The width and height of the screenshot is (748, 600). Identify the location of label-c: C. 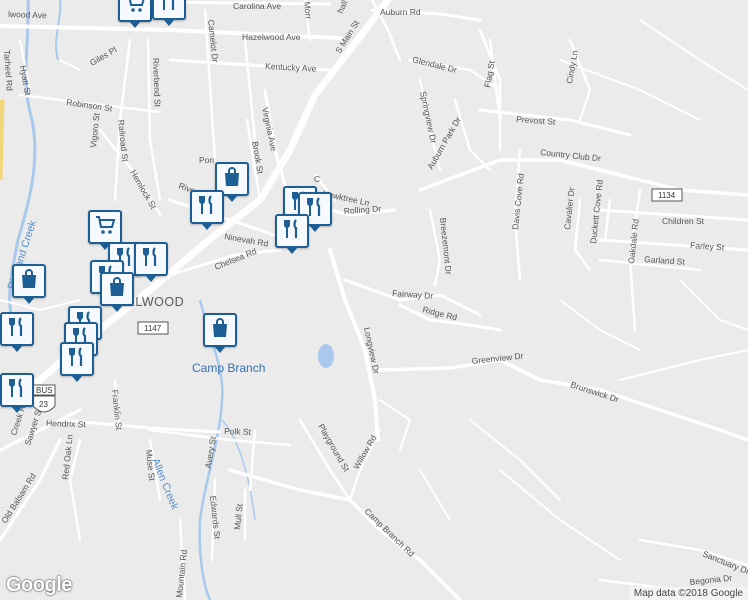
(317, 179).